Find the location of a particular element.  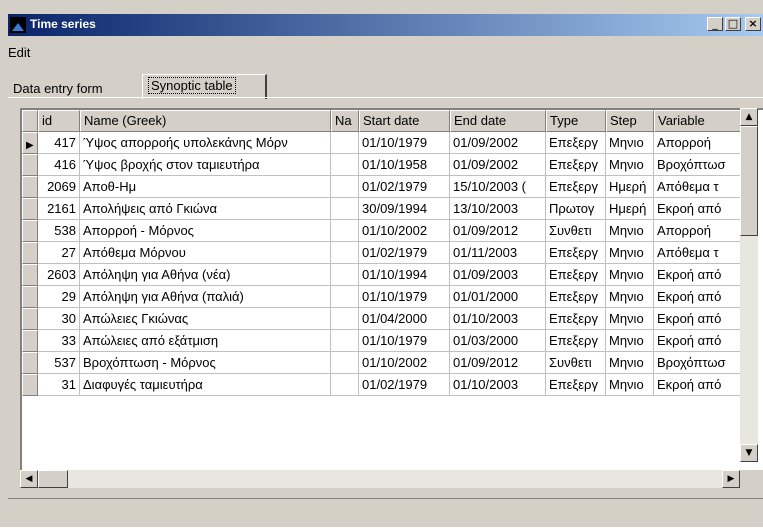

end-date-cell: 01/09/2003 is located at coordinates (498, 275).